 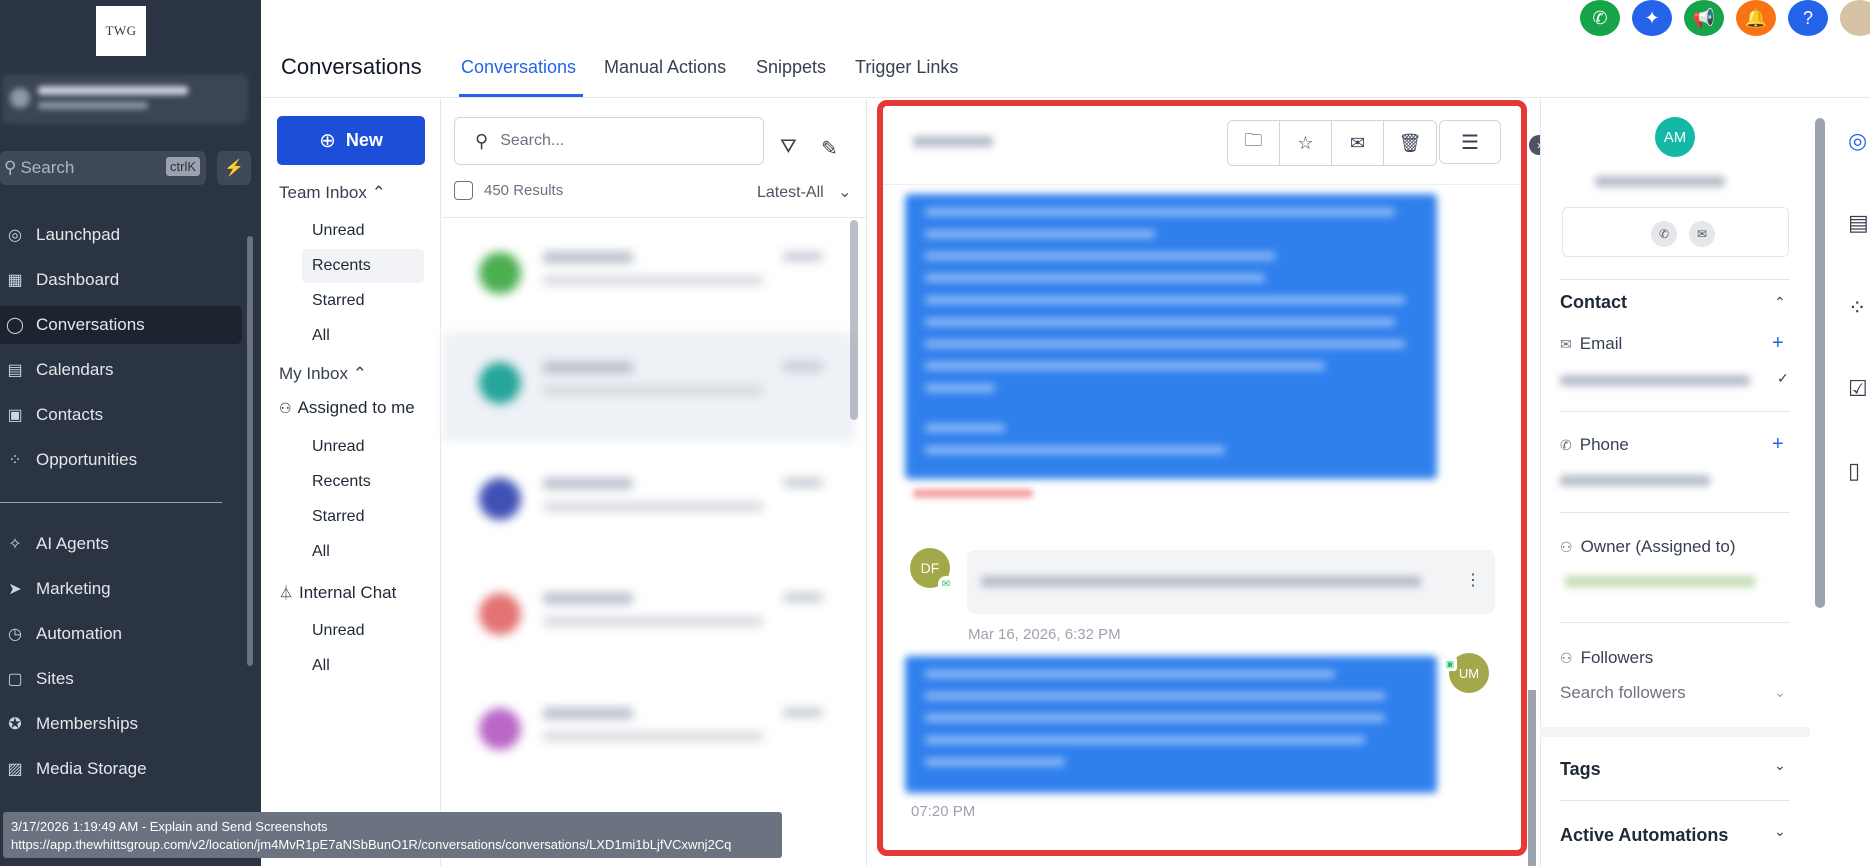 I want to click on trash-icon: 🗑, so click(x=1410, y=143).